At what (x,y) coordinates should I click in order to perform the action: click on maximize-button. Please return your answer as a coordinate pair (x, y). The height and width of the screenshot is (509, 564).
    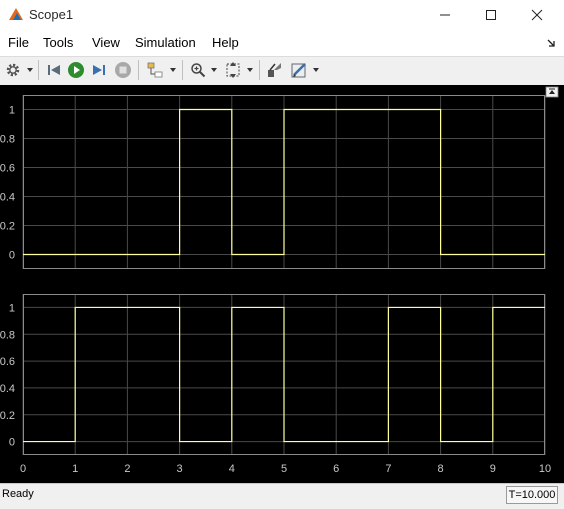
    Looking at the image, I should click on (491, 15).